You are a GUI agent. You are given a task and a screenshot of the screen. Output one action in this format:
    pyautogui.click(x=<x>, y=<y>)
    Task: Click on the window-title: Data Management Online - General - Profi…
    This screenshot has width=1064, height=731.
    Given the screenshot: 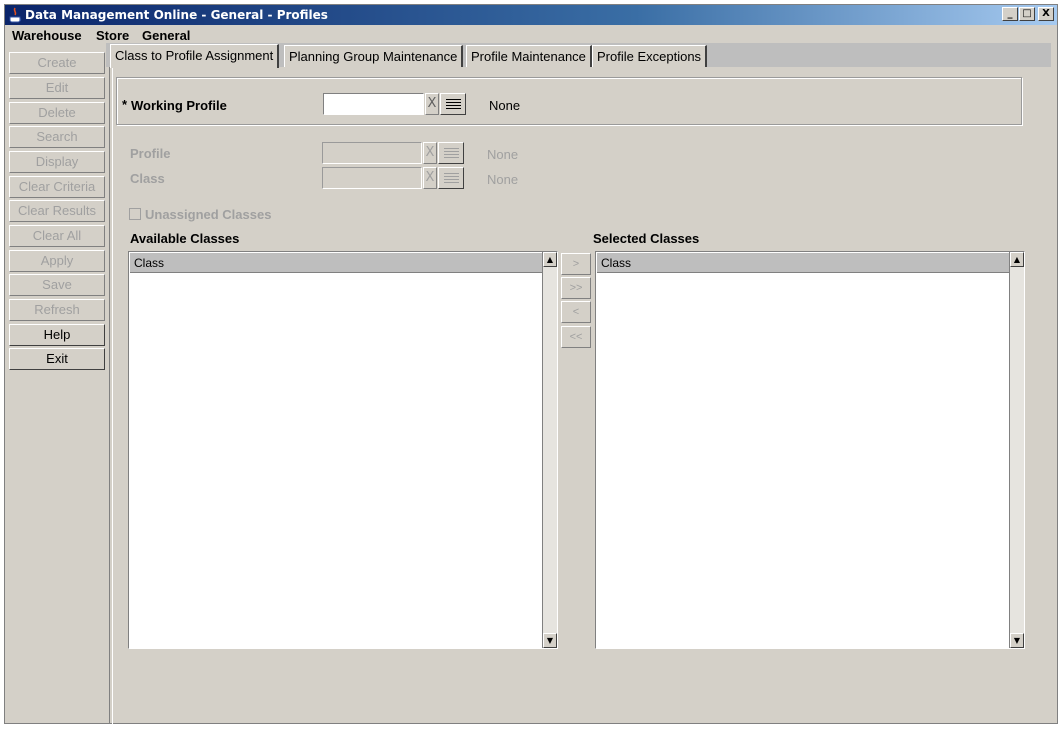 What is the action you would take?
    pyautogui.click(x=176, y=15)
    